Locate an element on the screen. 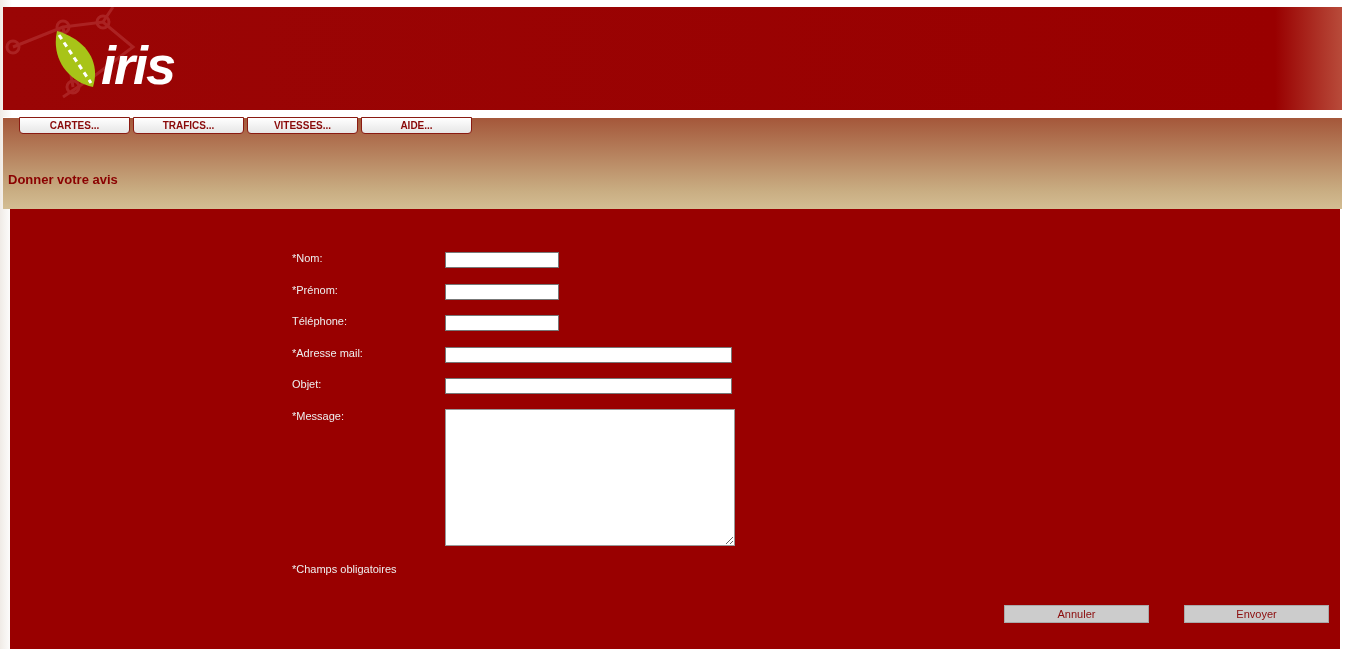 This screenshot has width=1347, height=649. field-label: Objet: is located at coordinates (307, 383).